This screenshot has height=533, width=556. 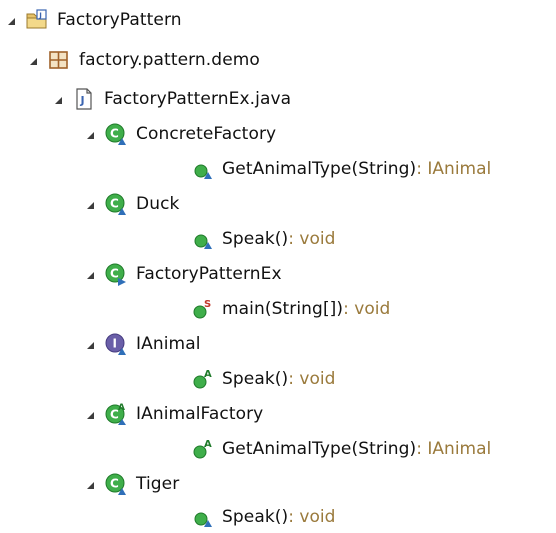 What do you see at coordinates (200, 413) in the screenshot?
I see `class-label: IAnimalFactory` at bounding box center [200, 413].